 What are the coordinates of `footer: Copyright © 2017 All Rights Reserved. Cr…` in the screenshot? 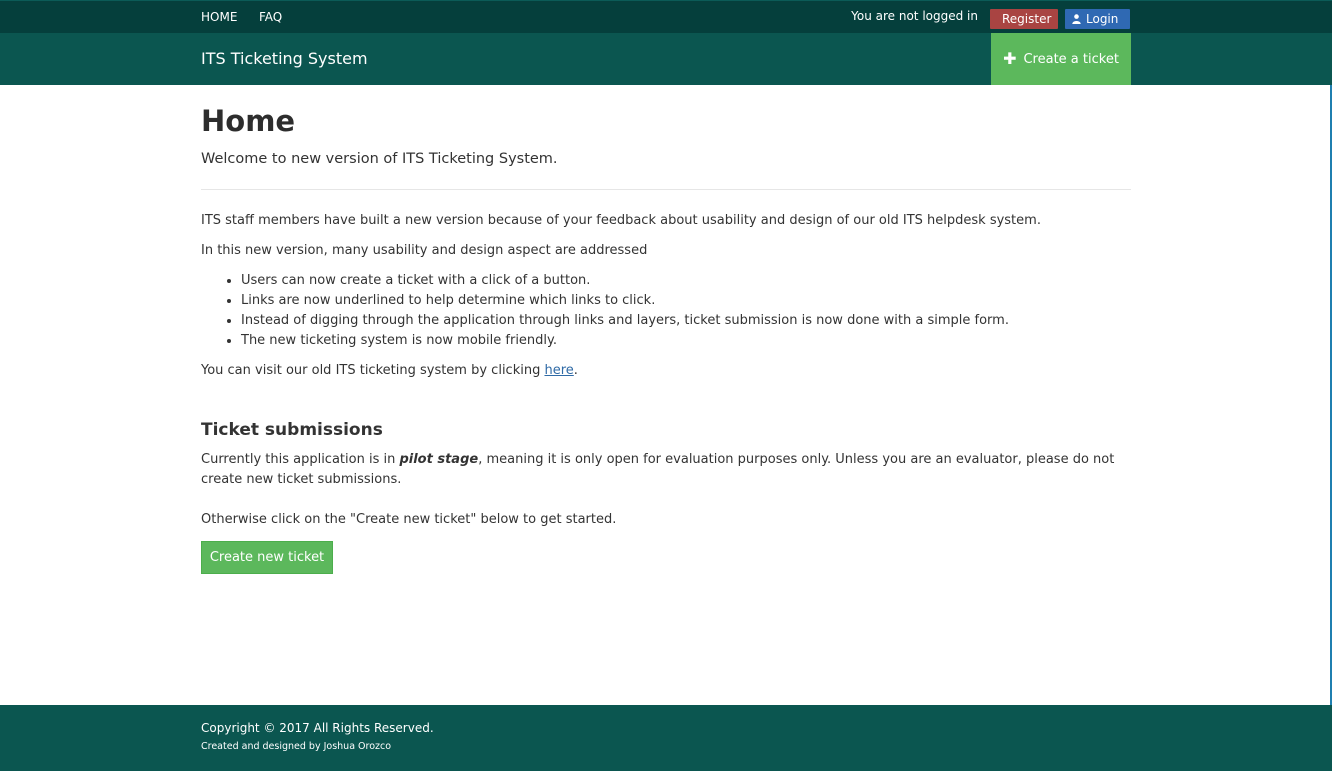 It's located at (666, 738).